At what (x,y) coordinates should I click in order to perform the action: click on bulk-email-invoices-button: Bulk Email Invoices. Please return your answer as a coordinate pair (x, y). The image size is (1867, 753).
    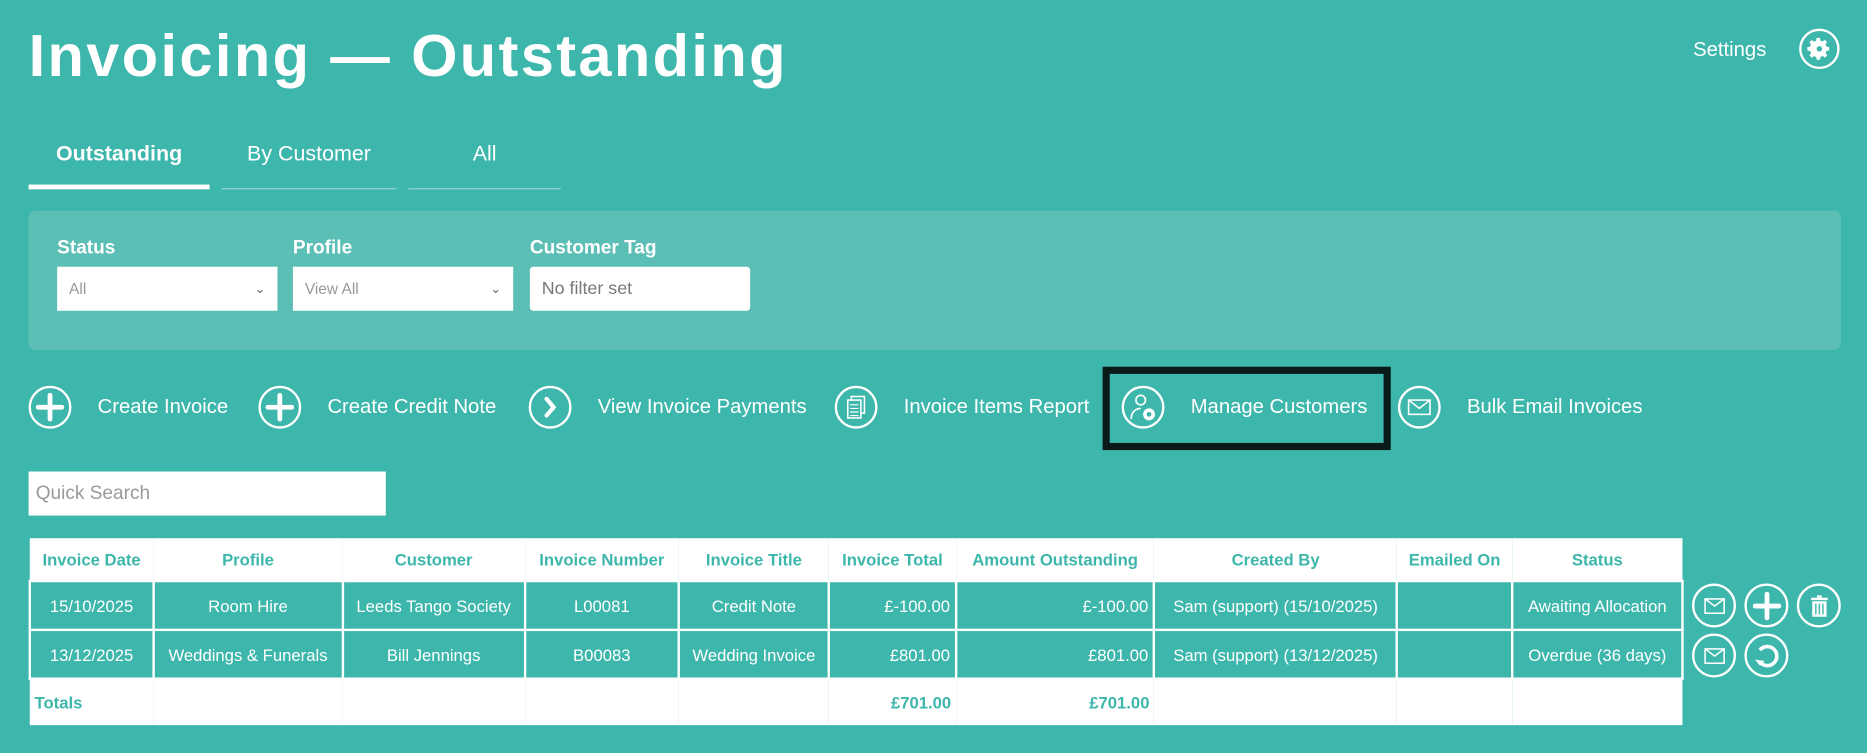
    Looking at the image, I should click on (1520, 407).